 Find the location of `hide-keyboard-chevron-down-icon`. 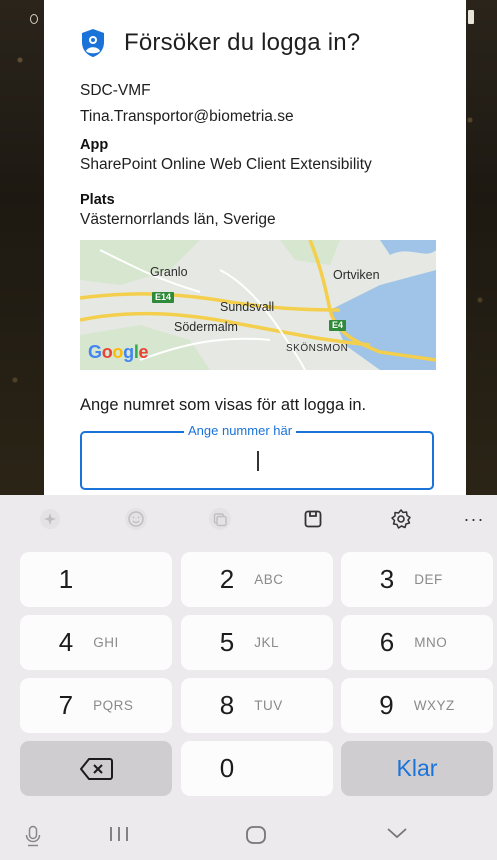

hide-keyboard-chevron-down-icon is located at coordinates (397, 833).